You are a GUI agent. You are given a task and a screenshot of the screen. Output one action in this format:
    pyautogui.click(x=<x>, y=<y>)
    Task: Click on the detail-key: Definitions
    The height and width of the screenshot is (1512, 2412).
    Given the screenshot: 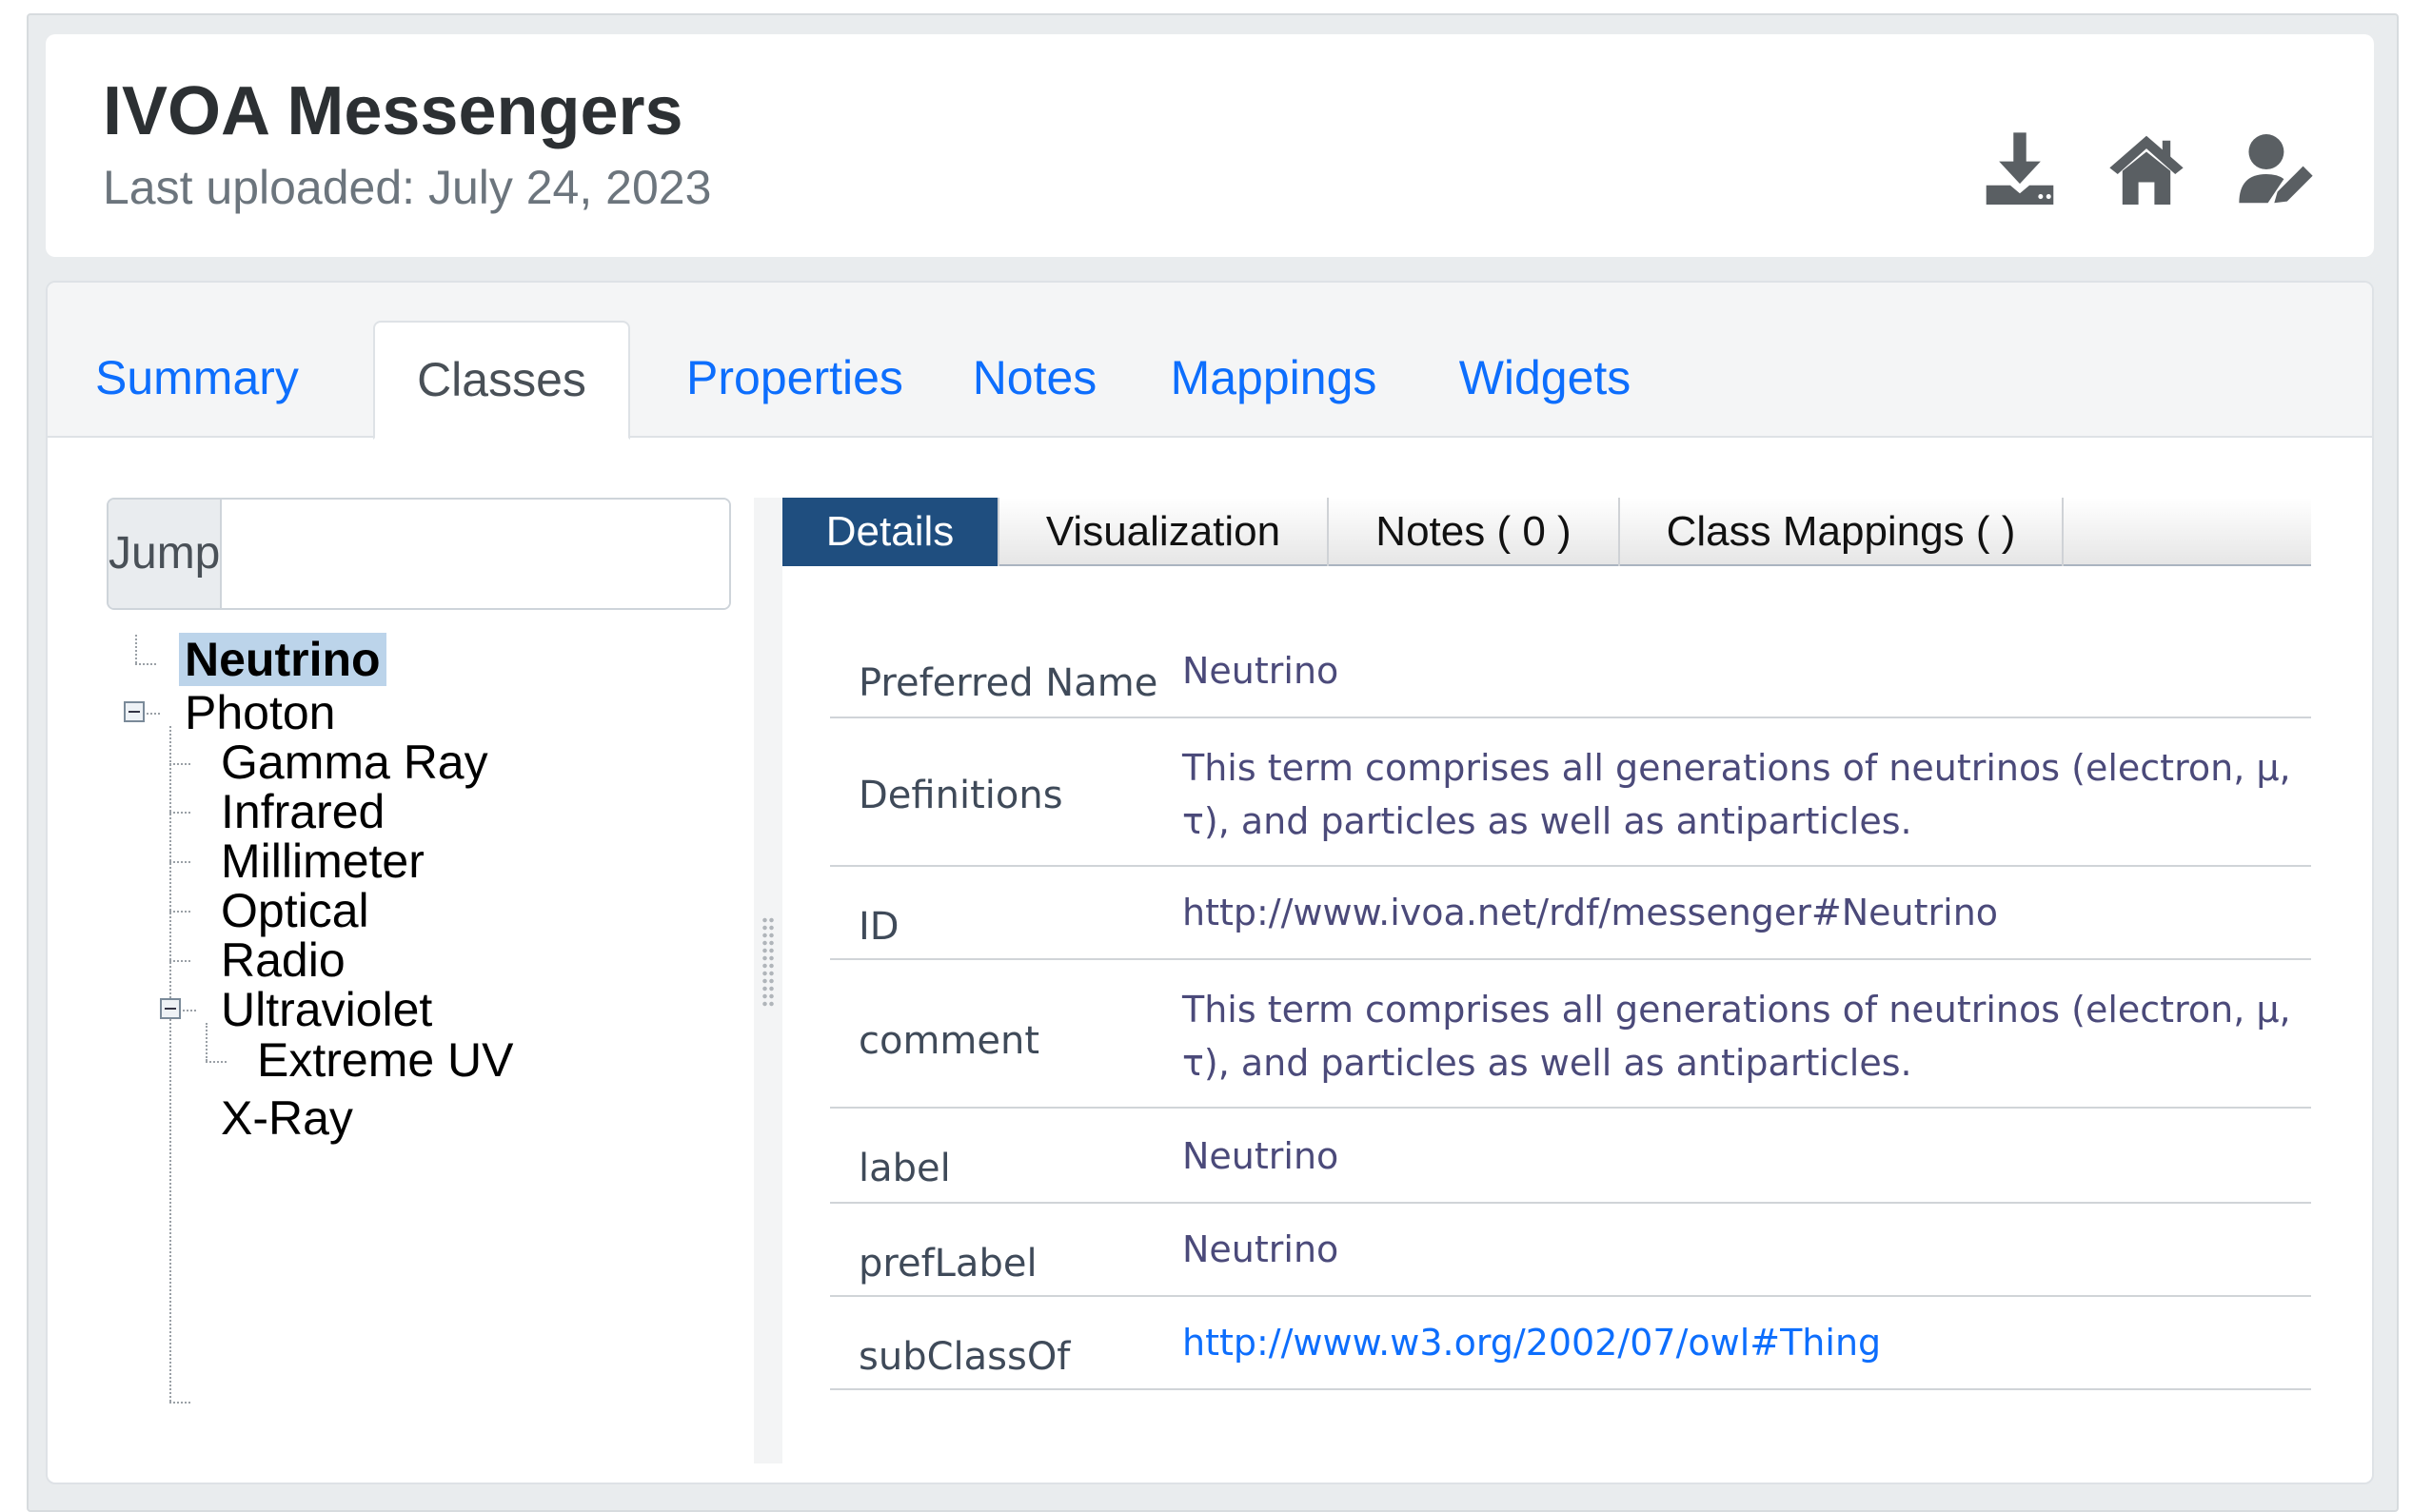 What is the action you would take?
    pyautogui.click(x=961, y=795)
    